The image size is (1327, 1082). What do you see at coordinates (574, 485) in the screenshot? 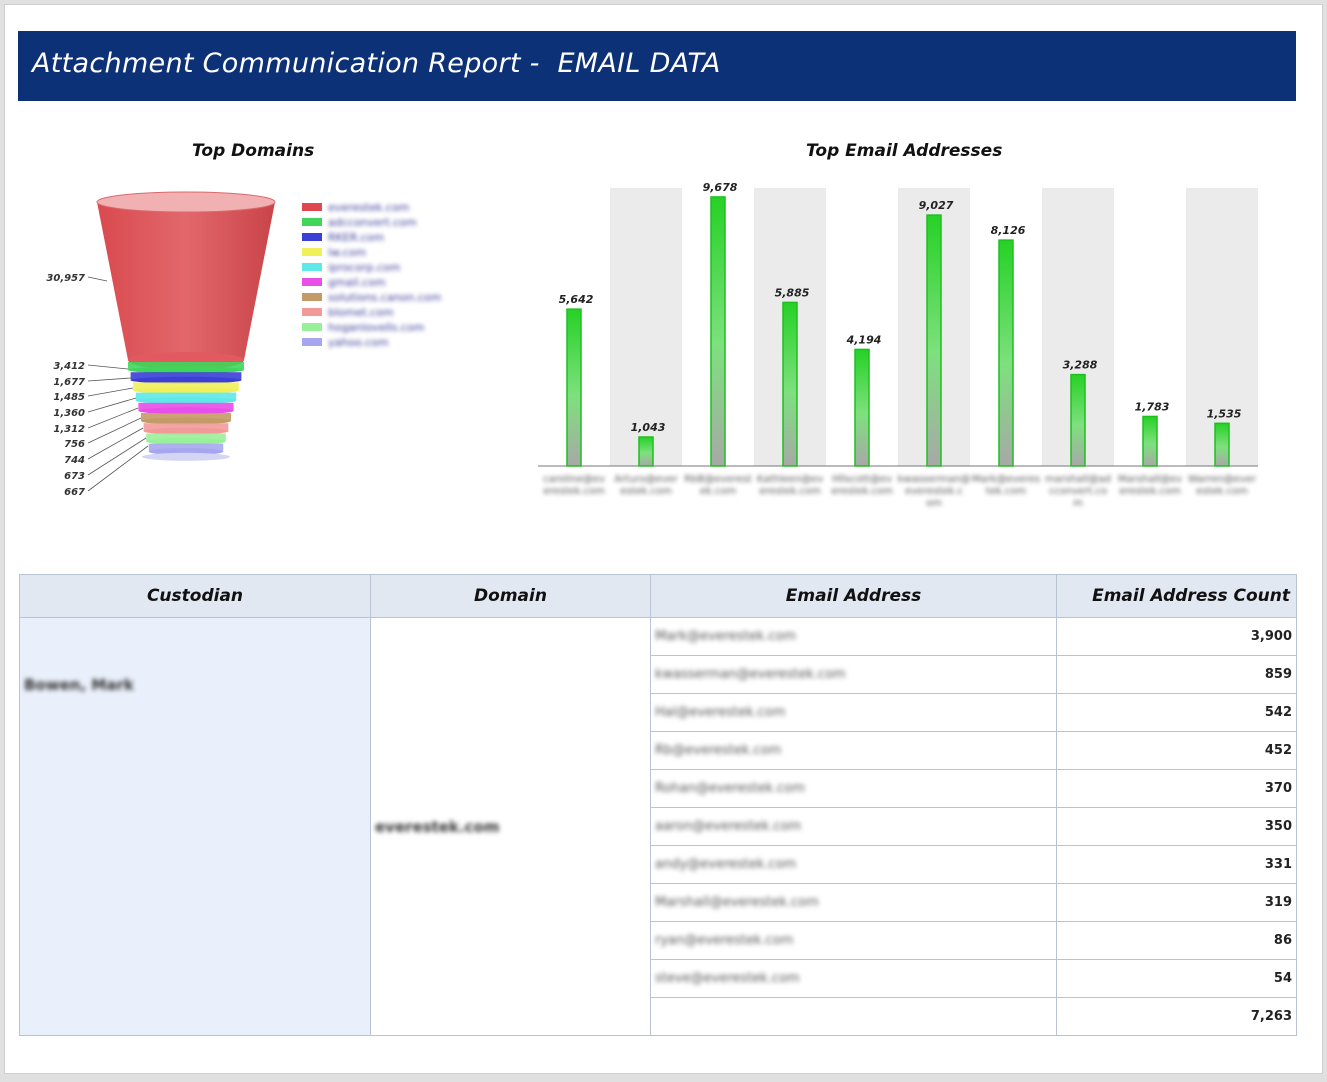
I see `bar-category-label-0: caroline@ev erestek.com` at bounding box center [574, 485].